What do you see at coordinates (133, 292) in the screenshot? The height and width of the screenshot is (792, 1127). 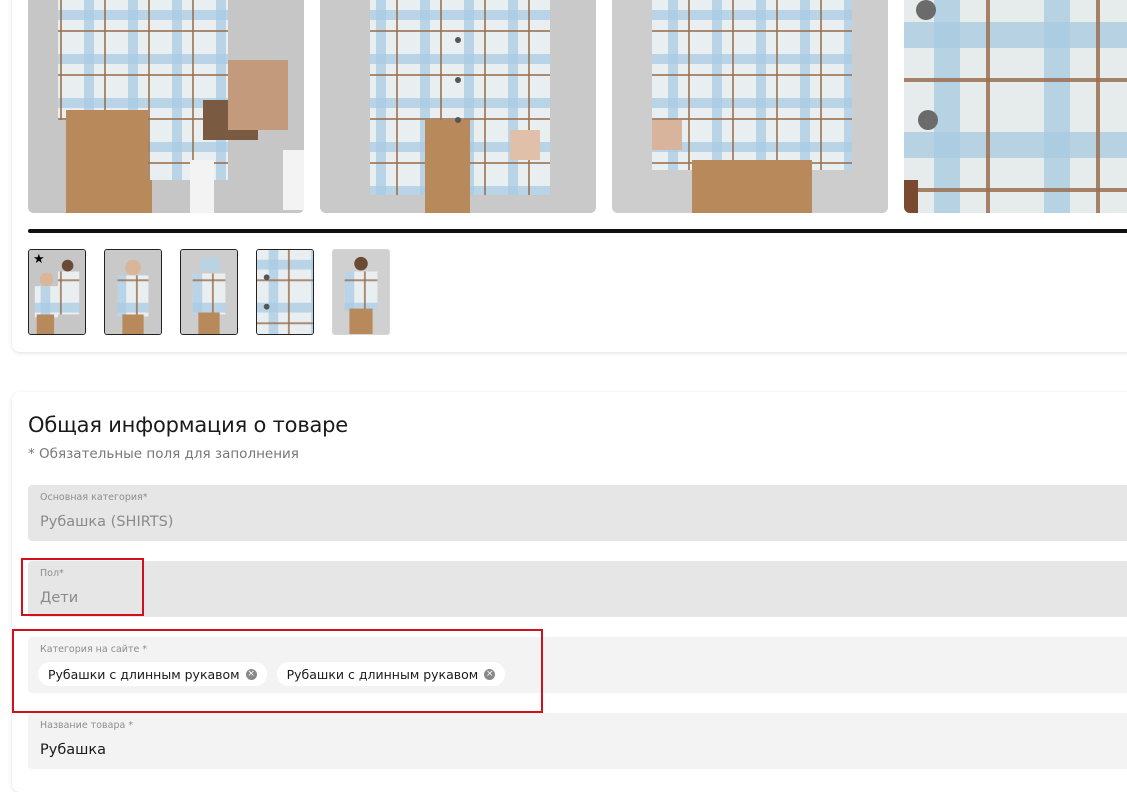 I see `thumbnail-front` at bounding box center [133, 292].